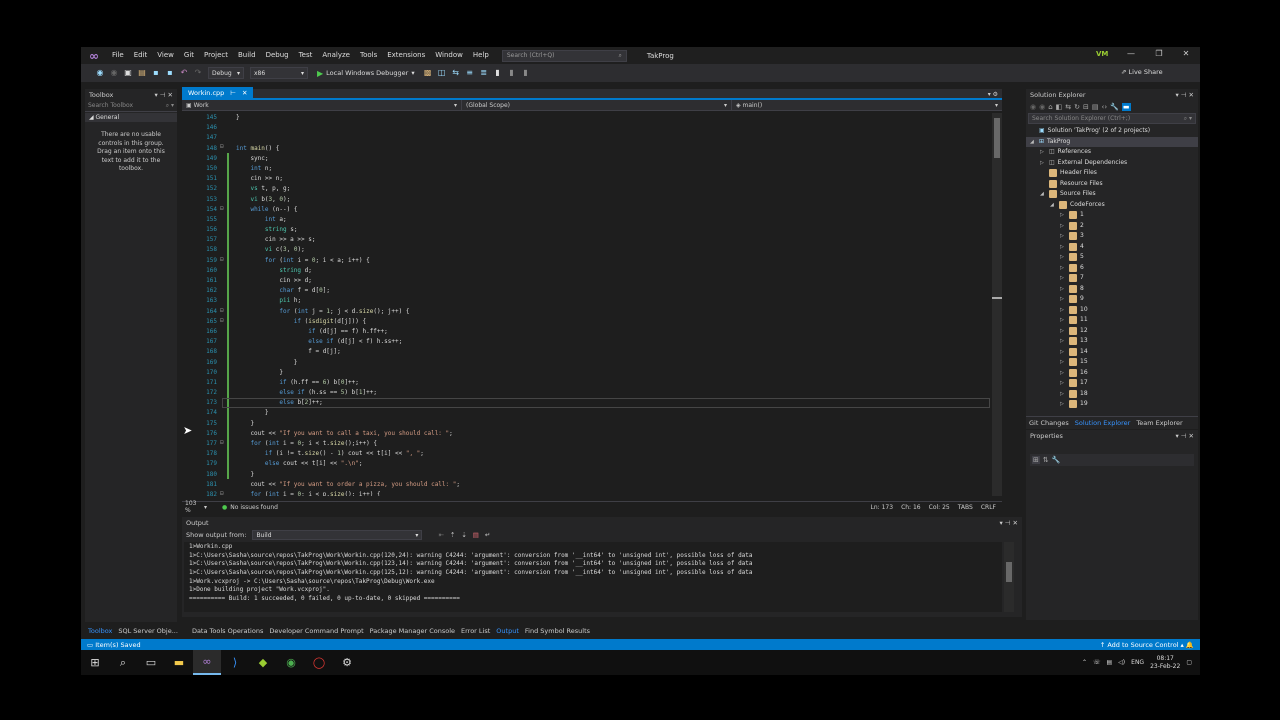  I want to click on wifi-icon: ▤, so click(1110, 662).